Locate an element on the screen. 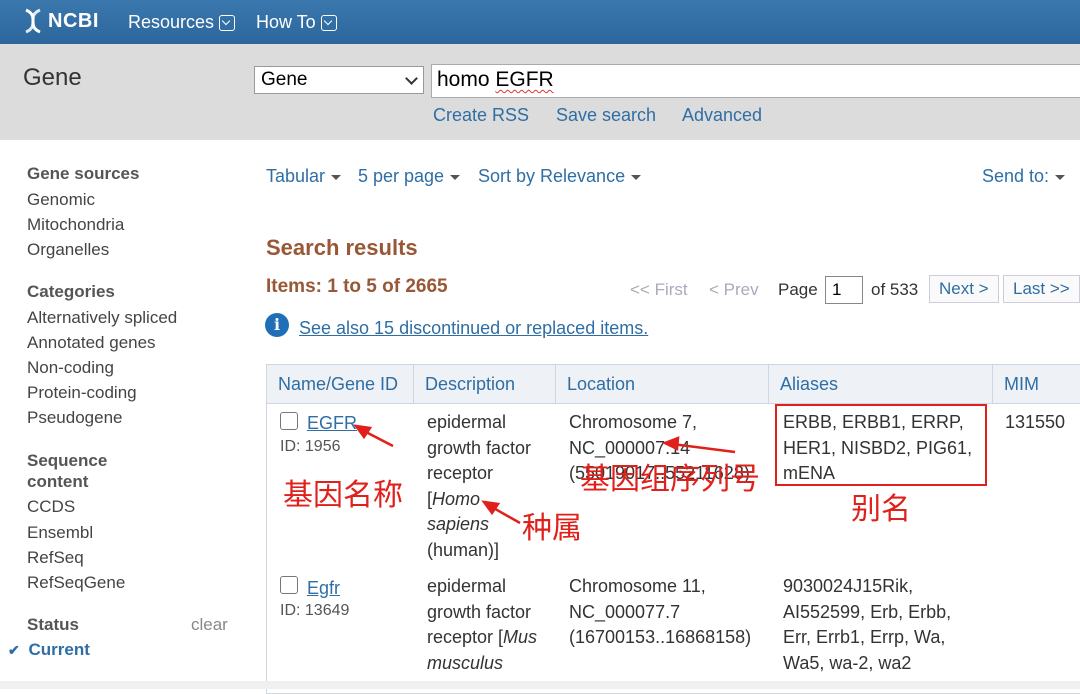 The width and height of the screenshot is (1080, 694). accession-arrow is located at coordinates (703, 448).